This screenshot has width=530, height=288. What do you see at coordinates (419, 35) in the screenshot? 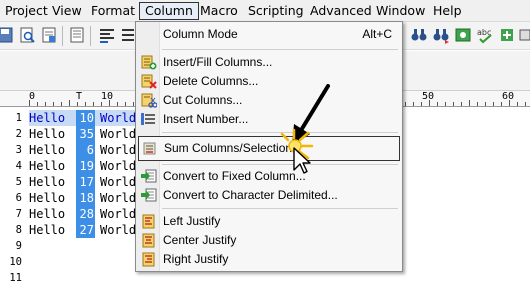
I see `find-icon` at bounding box center [419, 35].